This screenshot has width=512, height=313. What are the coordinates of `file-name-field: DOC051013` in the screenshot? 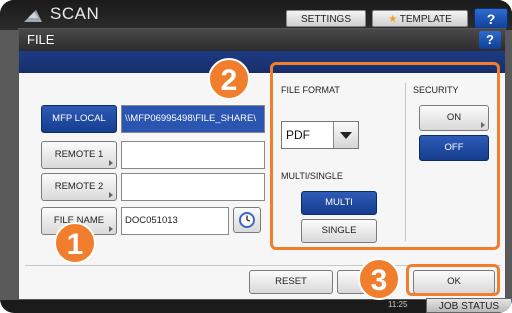 It's located at (175, 221).